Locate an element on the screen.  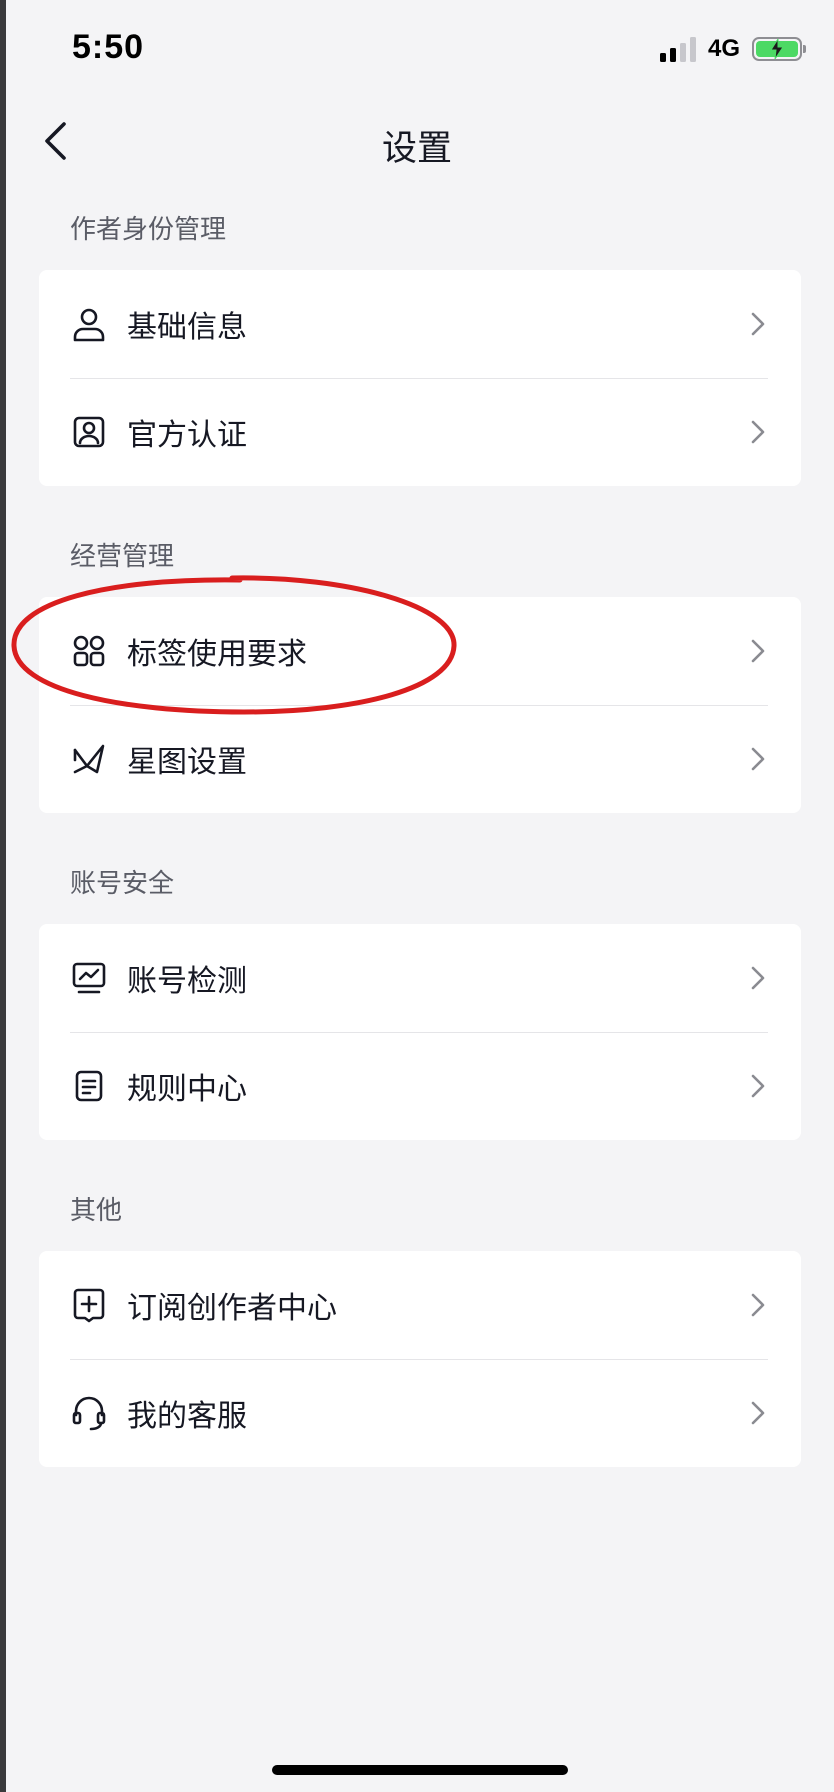
status-time: 5:50 is located at coordinates (108, 47).